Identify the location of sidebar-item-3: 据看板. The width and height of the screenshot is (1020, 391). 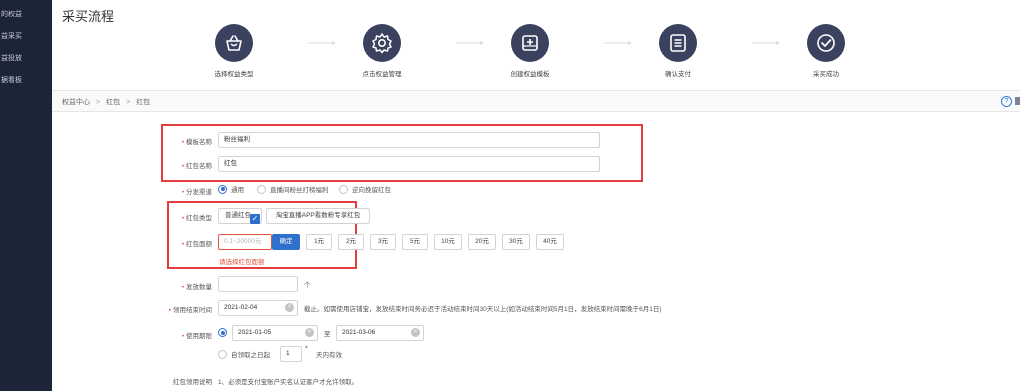
(26, 81).